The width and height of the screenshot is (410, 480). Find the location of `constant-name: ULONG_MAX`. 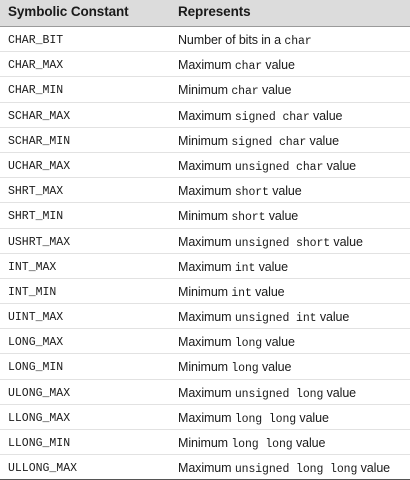

constant-name: ULONG_MAX is located at coordinates (39, 393).